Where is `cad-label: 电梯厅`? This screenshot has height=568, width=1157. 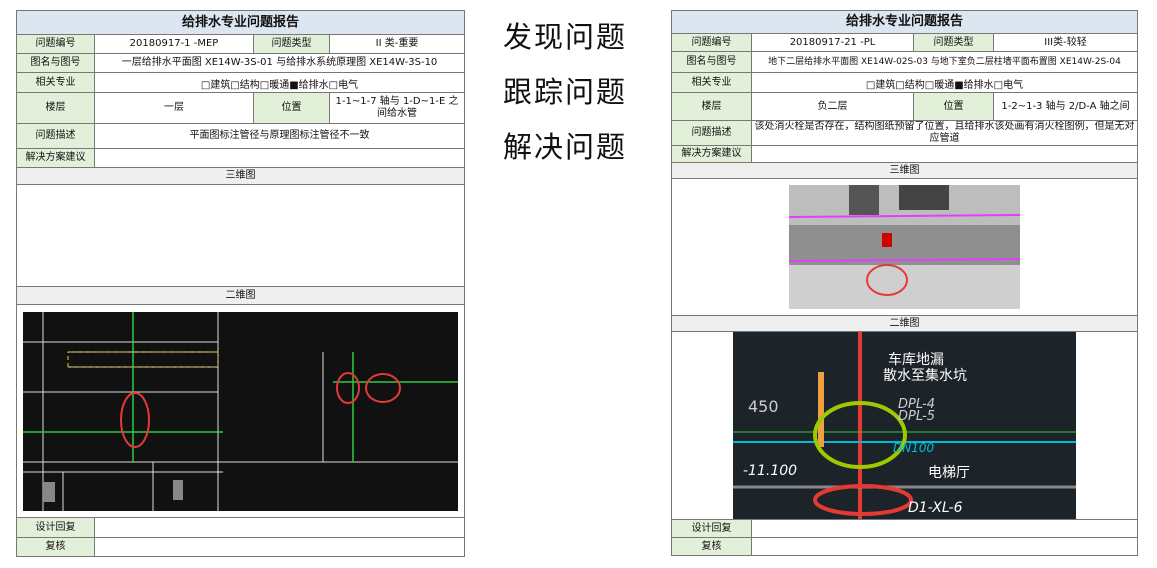 cad-label: 电梯厅 is located at coordinates (949, 473).